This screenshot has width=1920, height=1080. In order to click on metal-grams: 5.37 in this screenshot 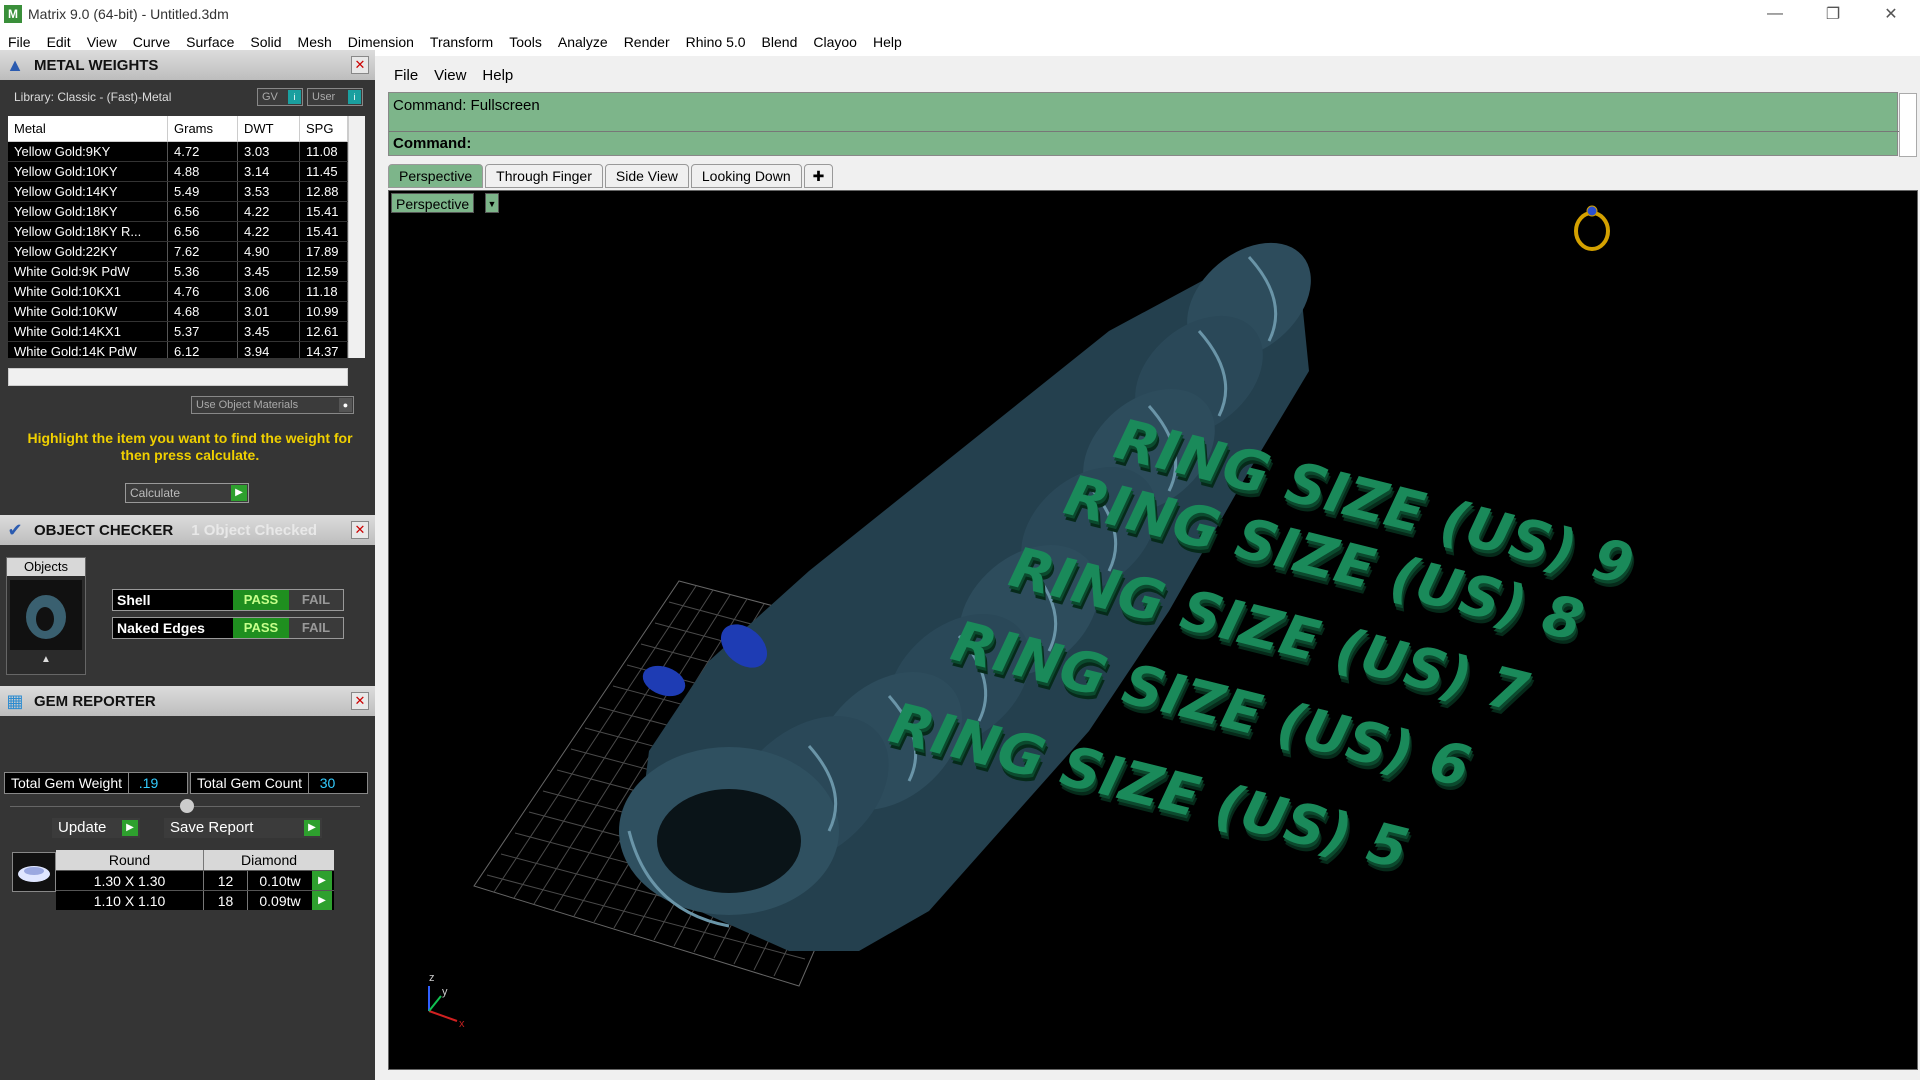, I will do `click(203, 331)`.